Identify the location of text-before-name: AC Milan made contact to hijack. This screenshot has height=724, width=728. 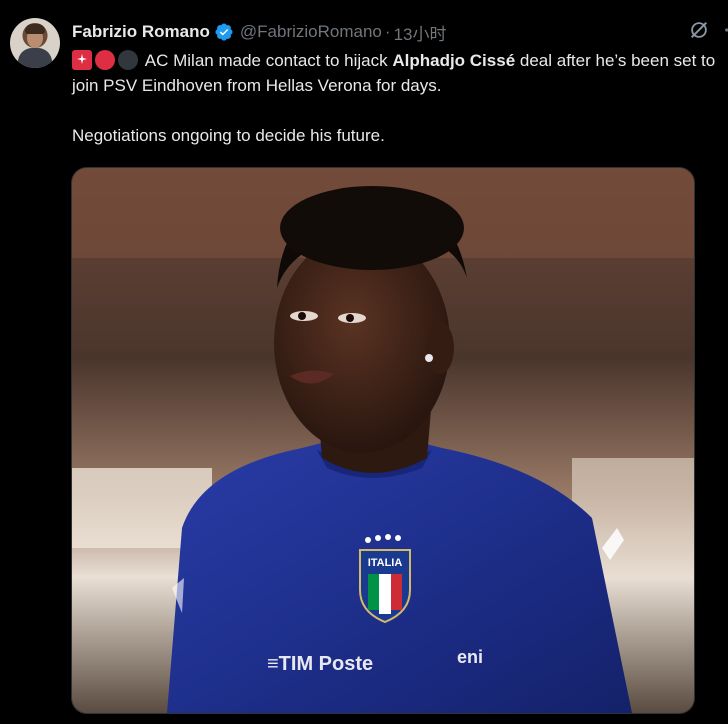
(267, 60).